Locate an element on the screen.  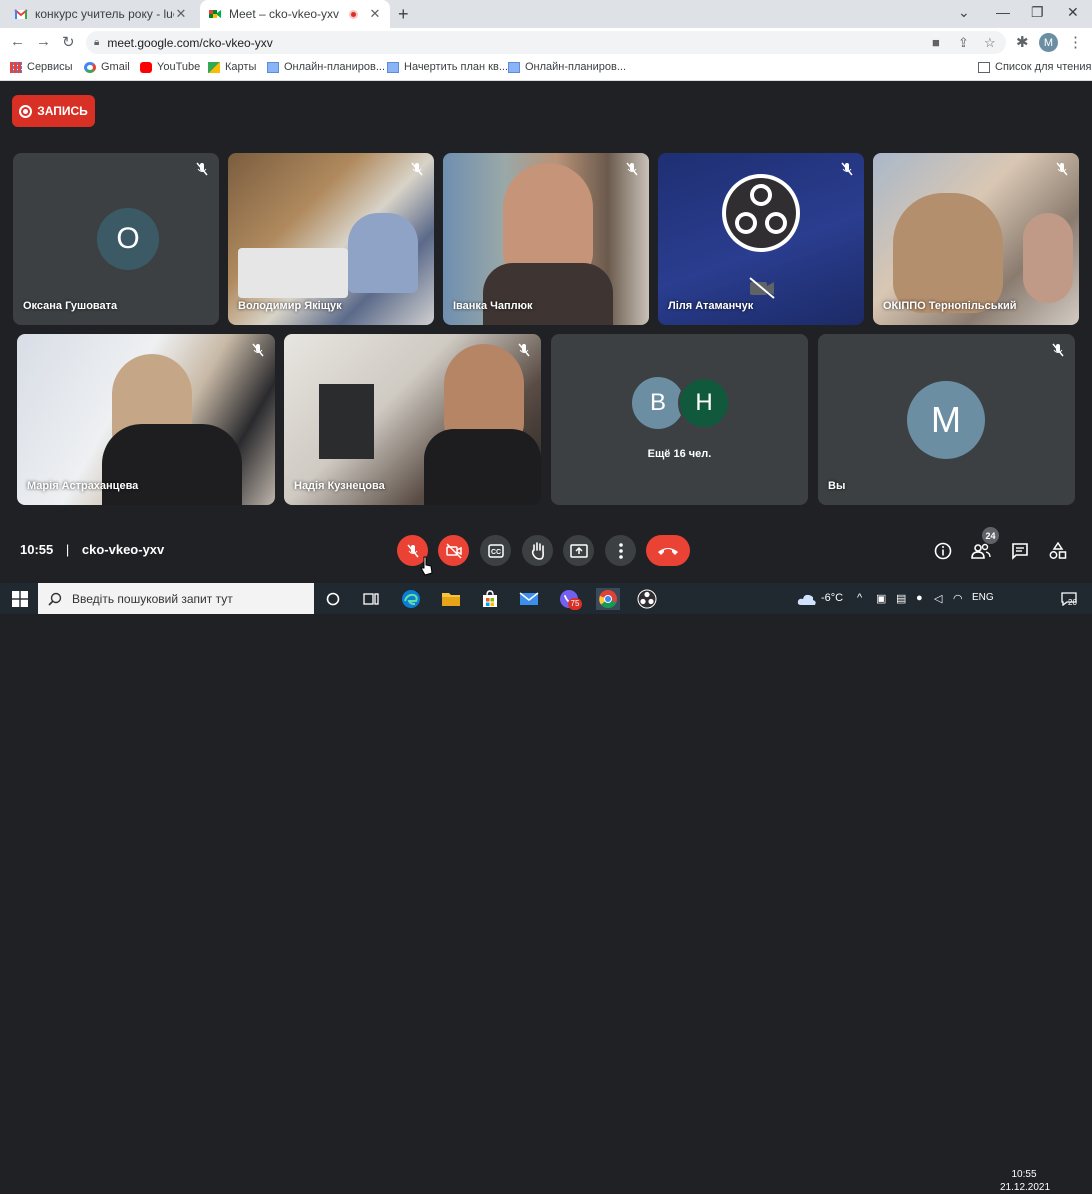
participant-tile: Надія Кузнецова is located at coordinates (412, 419).